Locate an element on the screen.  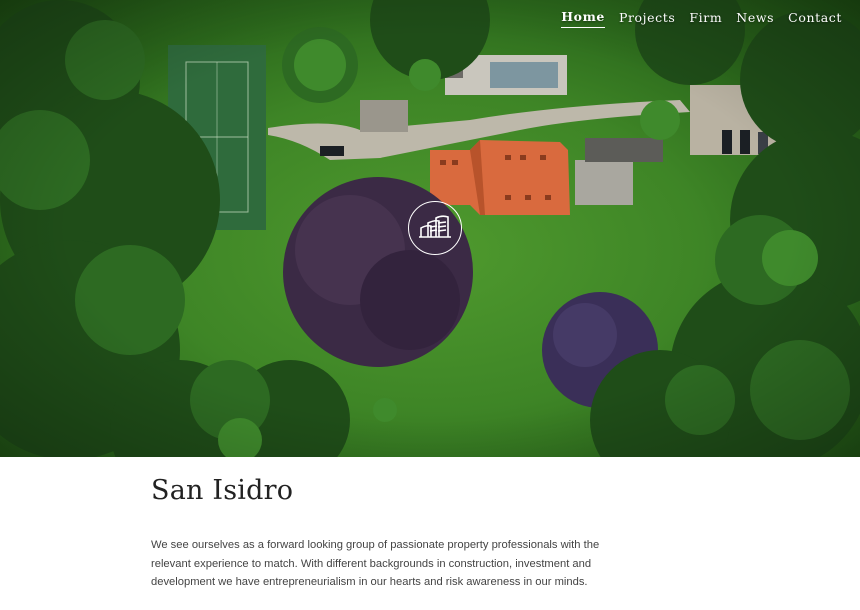
logo-badge is located at coordinates (435, 228).